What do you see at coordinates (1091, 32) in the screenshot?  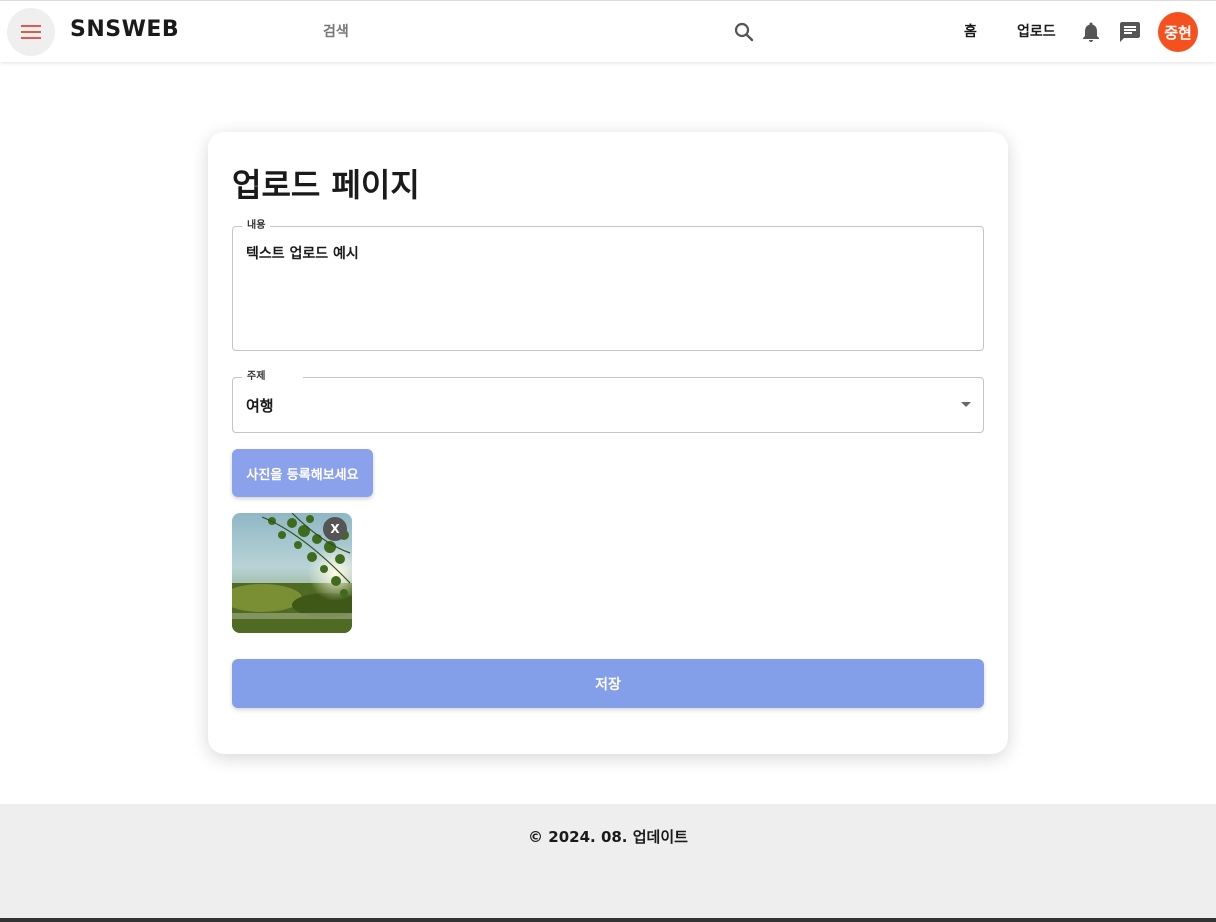 I see `bell-icon` at bounding box center [1091, 32].